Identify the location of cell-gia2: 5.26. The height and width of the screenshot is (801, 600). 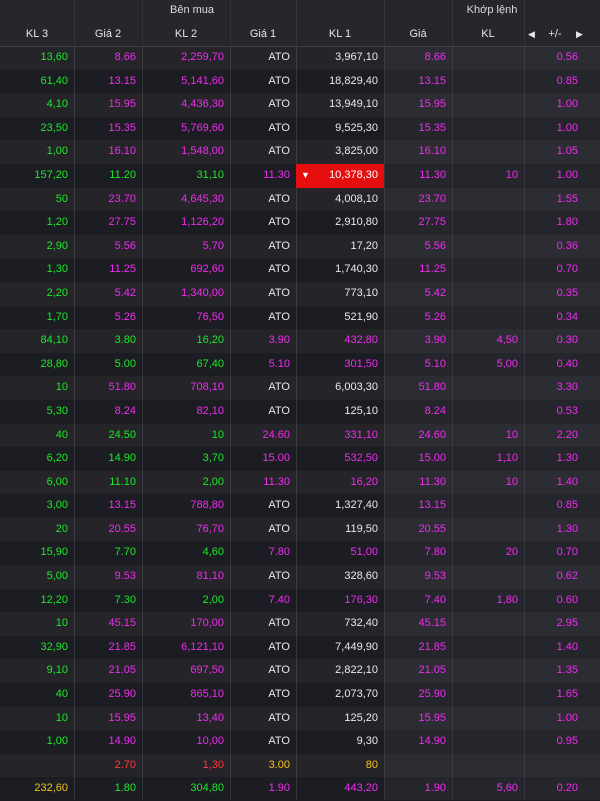
(125, 316).